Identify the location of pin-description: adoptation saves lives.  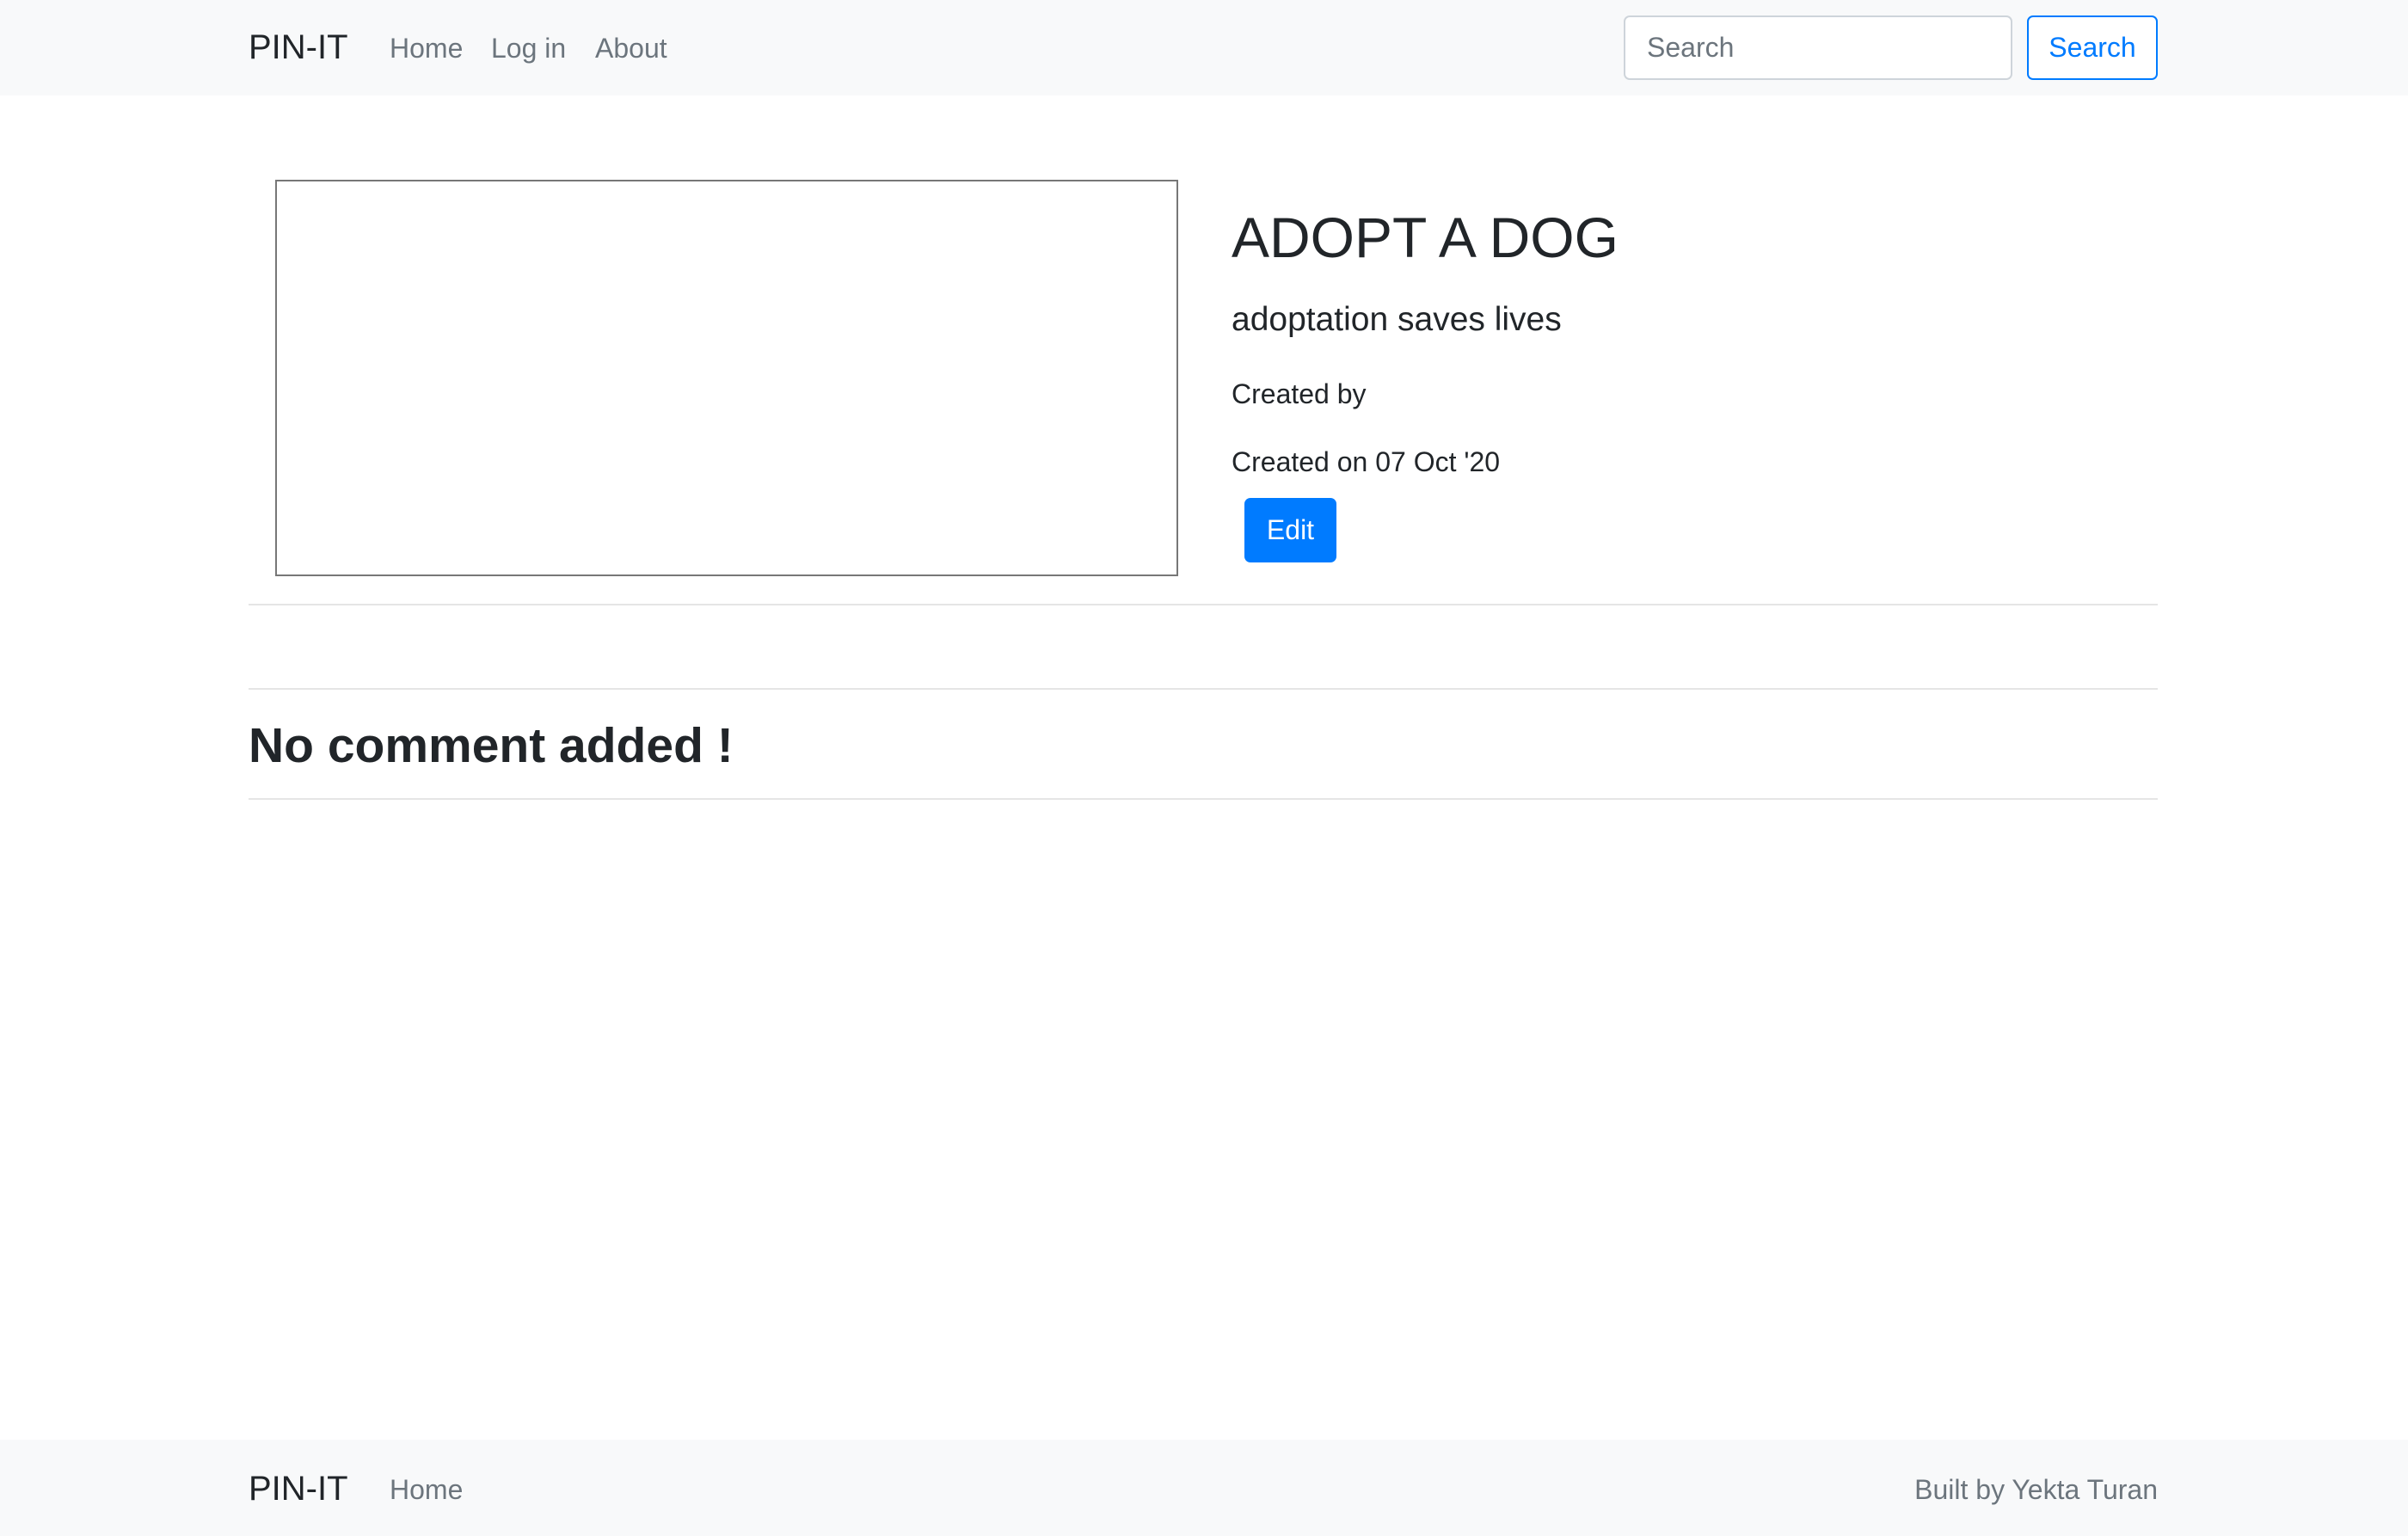
(1397, 319).